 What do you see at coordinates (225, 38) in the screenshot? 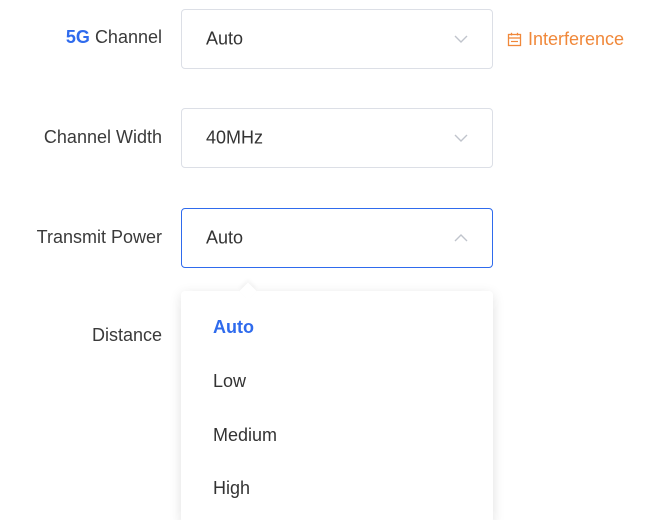
I see `channel-select-value: Auto` at bounding box center [225, 38].